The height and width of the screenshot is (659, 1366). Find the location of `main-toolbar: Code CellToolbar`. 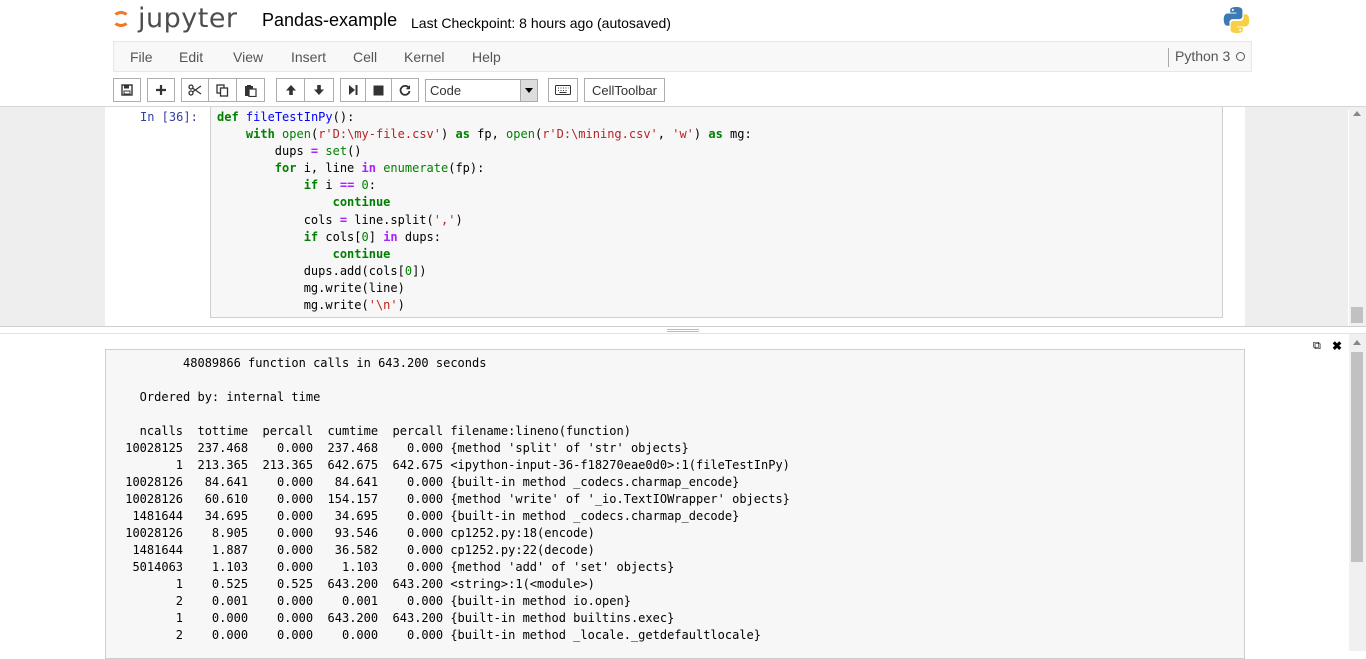

main-toolbar: Code CellToolbar is located at coordinates (682, 91).